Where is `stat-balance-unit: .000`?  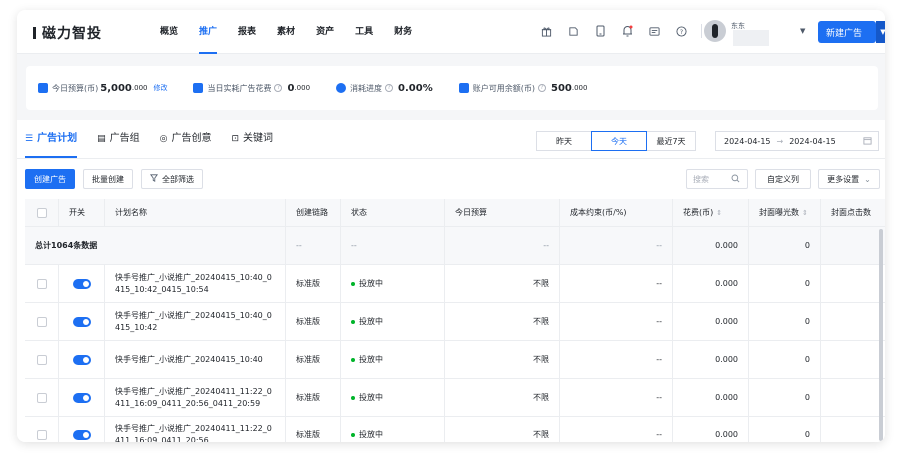
stat-balance-unit: .000 is located at coordinates (579, 88).